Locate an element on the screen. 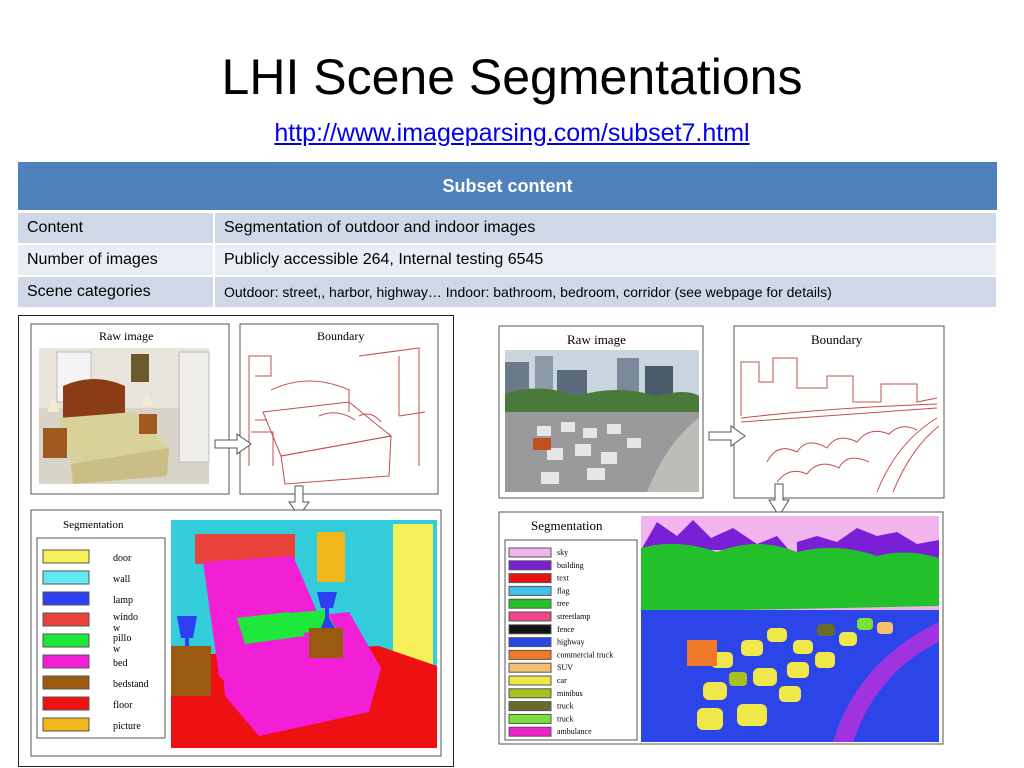  outdoor-legend-label: ambulance is located at coordinates (574, 731).